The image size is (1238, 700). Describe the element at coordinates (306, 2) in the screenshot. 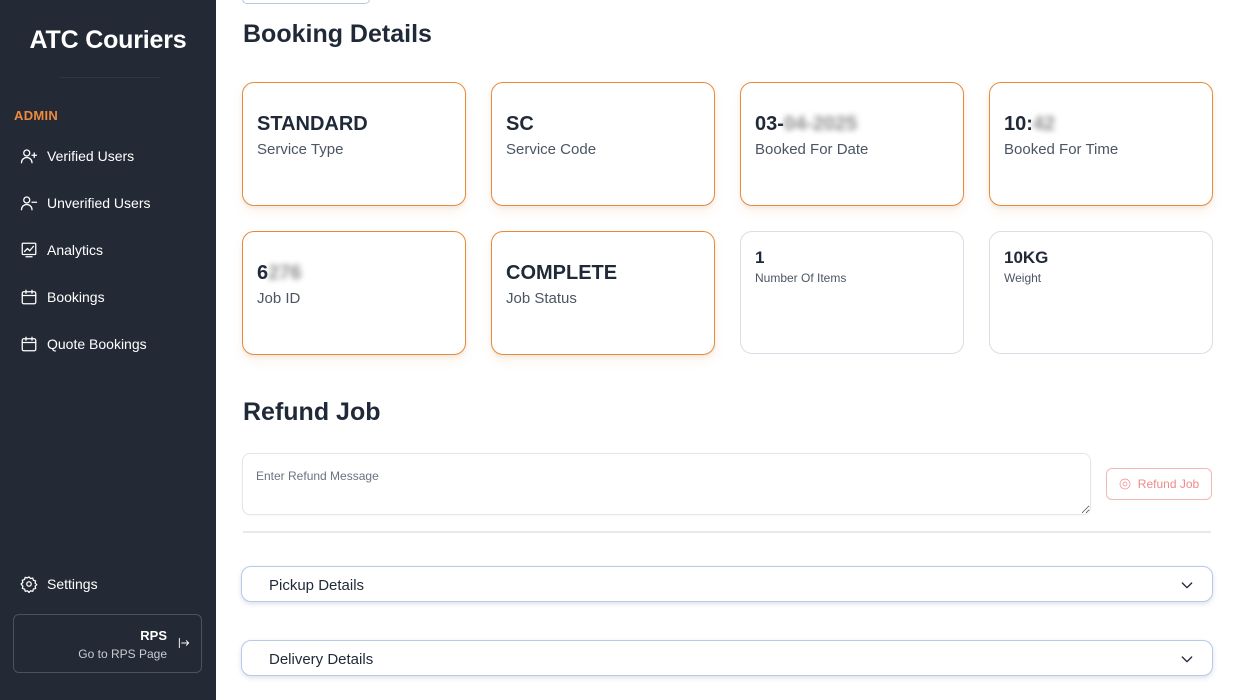

I see `top-tab-edge` at that location.